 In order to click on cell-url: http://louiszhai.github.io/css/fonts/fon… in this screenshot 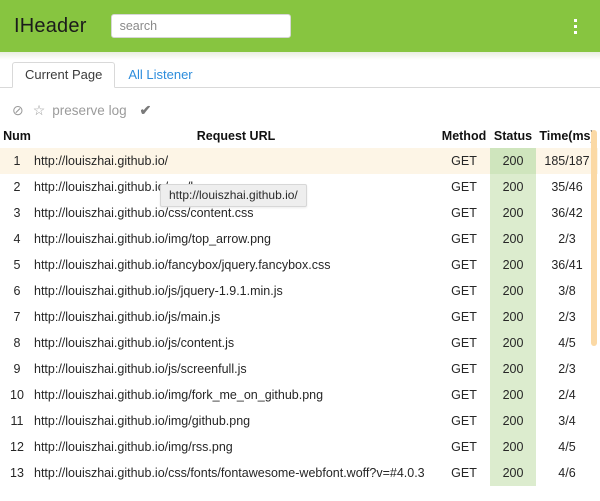, I will do `click(229, 473)`.